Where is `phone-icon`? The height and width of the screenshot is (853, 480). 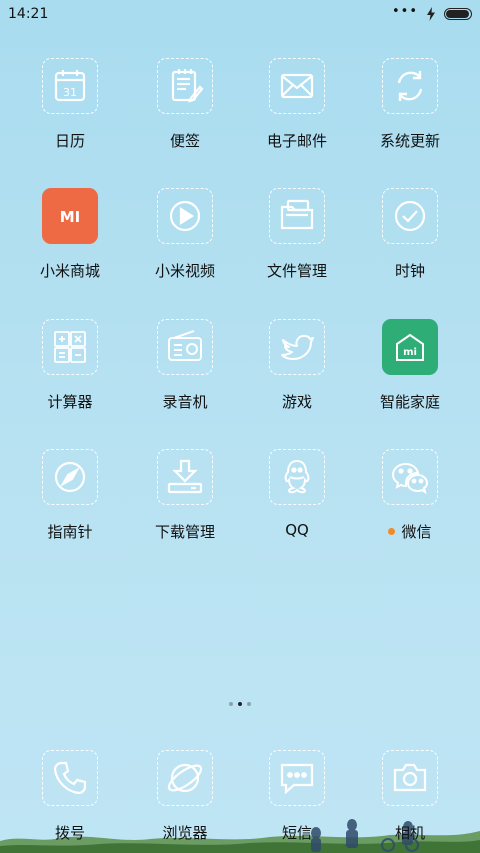
phone-icon is located at coordinates (70, 778).